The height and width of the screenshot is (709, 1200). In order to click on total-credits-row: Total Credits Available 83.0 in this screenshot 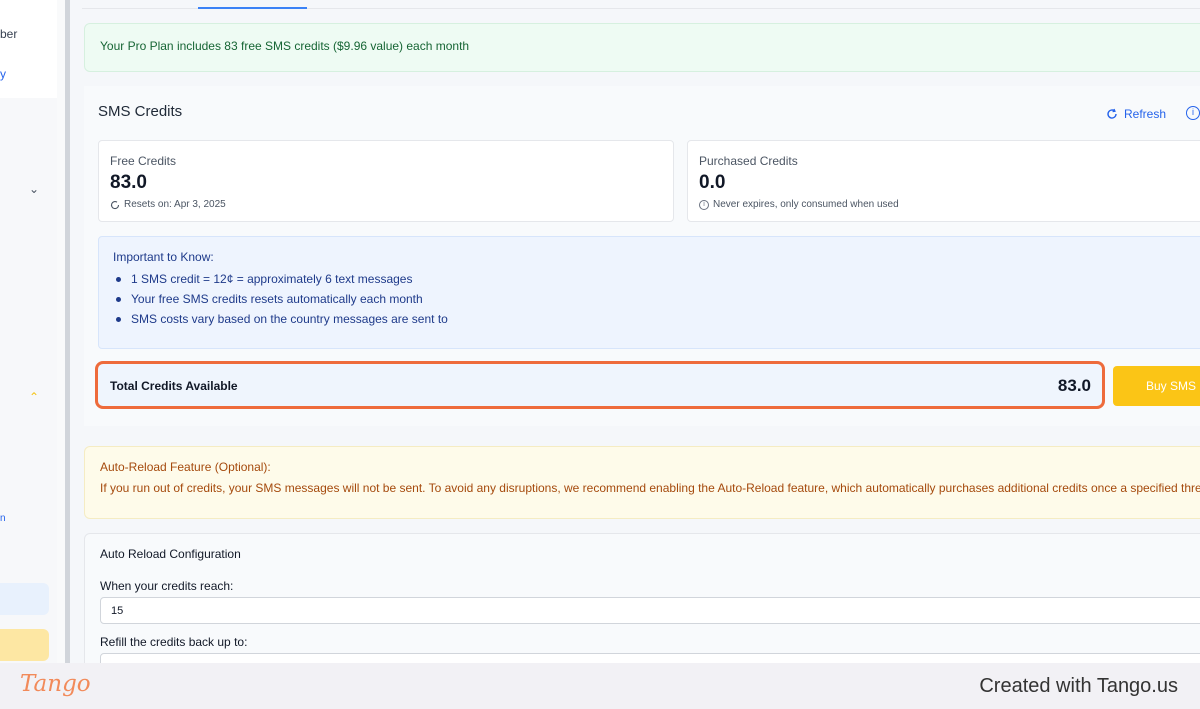, I will do `click(600, 385)`.